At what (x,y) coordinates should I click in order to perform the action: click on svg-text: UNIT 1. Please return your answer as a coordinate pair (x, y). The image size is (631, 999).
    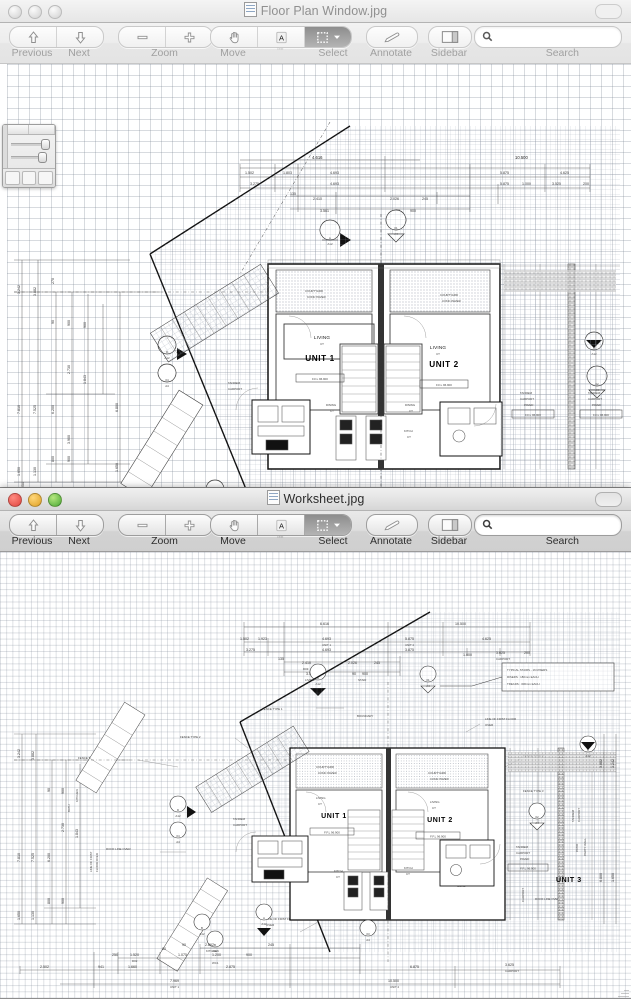
    Looking at the image, I should click on (334, 816).